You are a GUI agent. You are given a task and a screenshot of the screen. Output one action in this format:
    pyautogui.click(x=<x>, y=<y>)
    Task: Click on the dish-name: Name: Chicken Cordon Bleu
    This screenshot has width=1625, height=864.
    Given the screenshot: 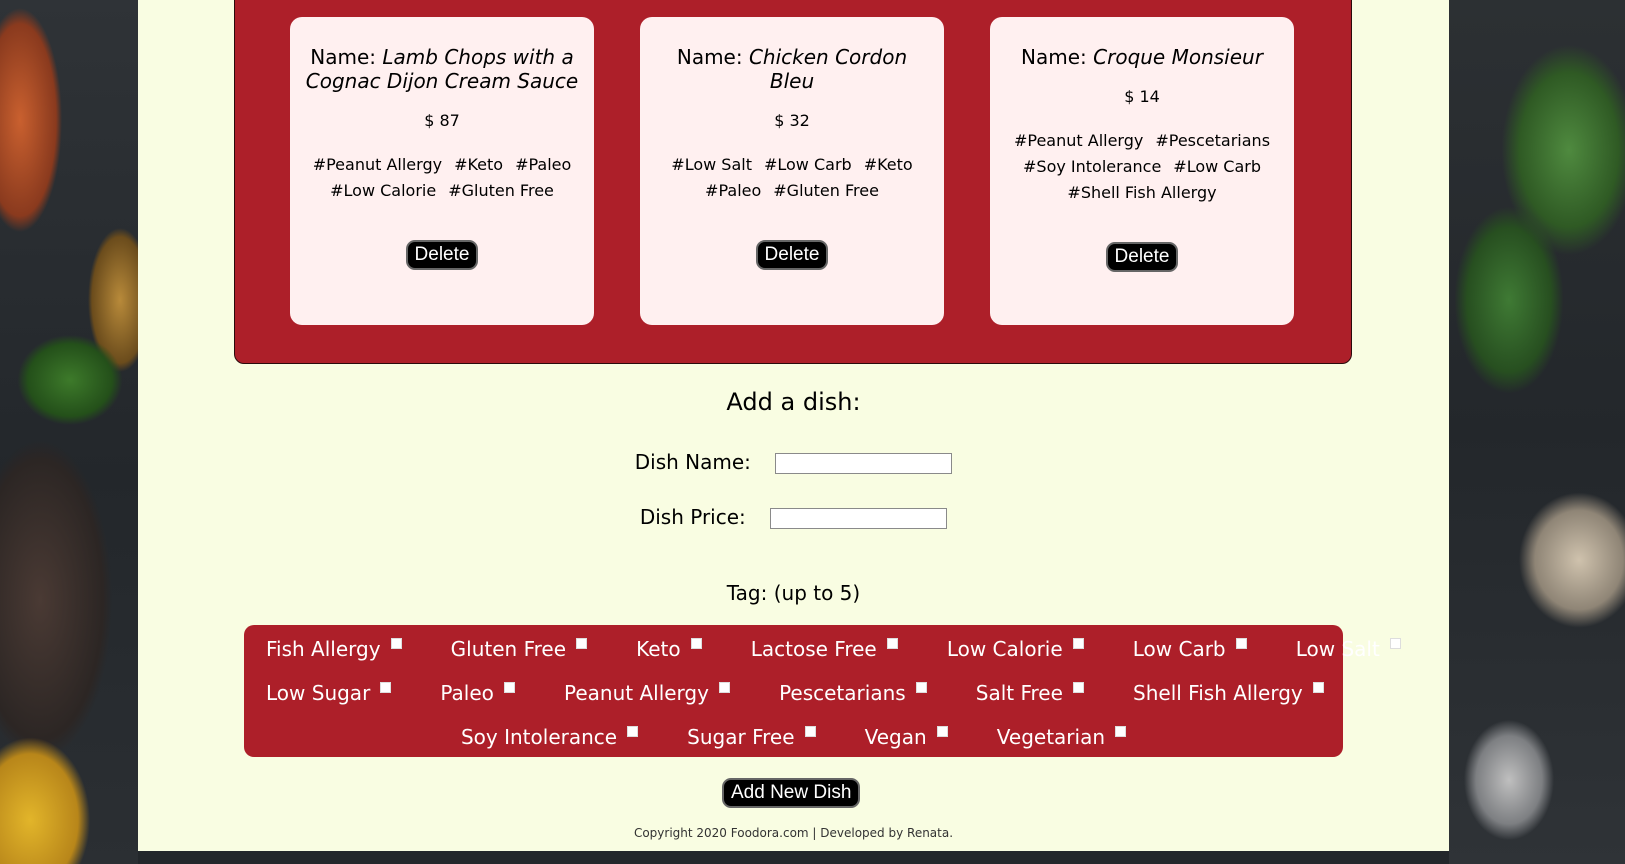 What is the action you would take?
    pyautogui.click(x=792, y=69)
    